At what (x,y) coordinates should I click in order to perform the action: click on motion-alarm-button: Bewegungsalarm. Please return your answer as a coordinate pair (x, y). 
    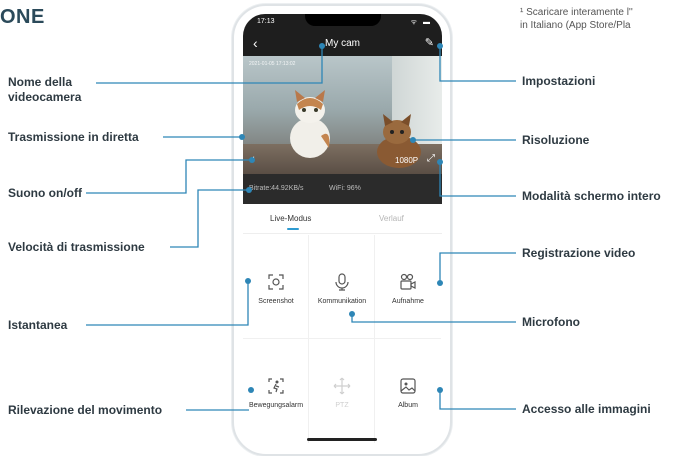
    Looking at the image, I should click on (276, 391).